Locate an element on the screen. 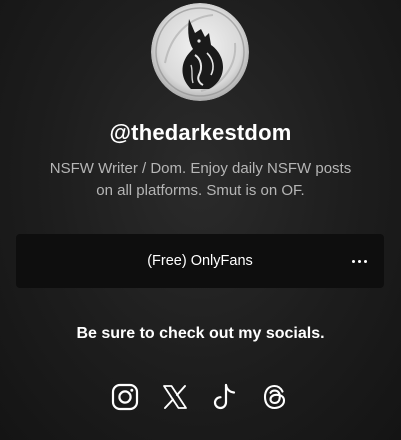 This screenshot has height=440, width=401. socials-heading: Be sure to check out my socials. is located at coordinates (200, 333).